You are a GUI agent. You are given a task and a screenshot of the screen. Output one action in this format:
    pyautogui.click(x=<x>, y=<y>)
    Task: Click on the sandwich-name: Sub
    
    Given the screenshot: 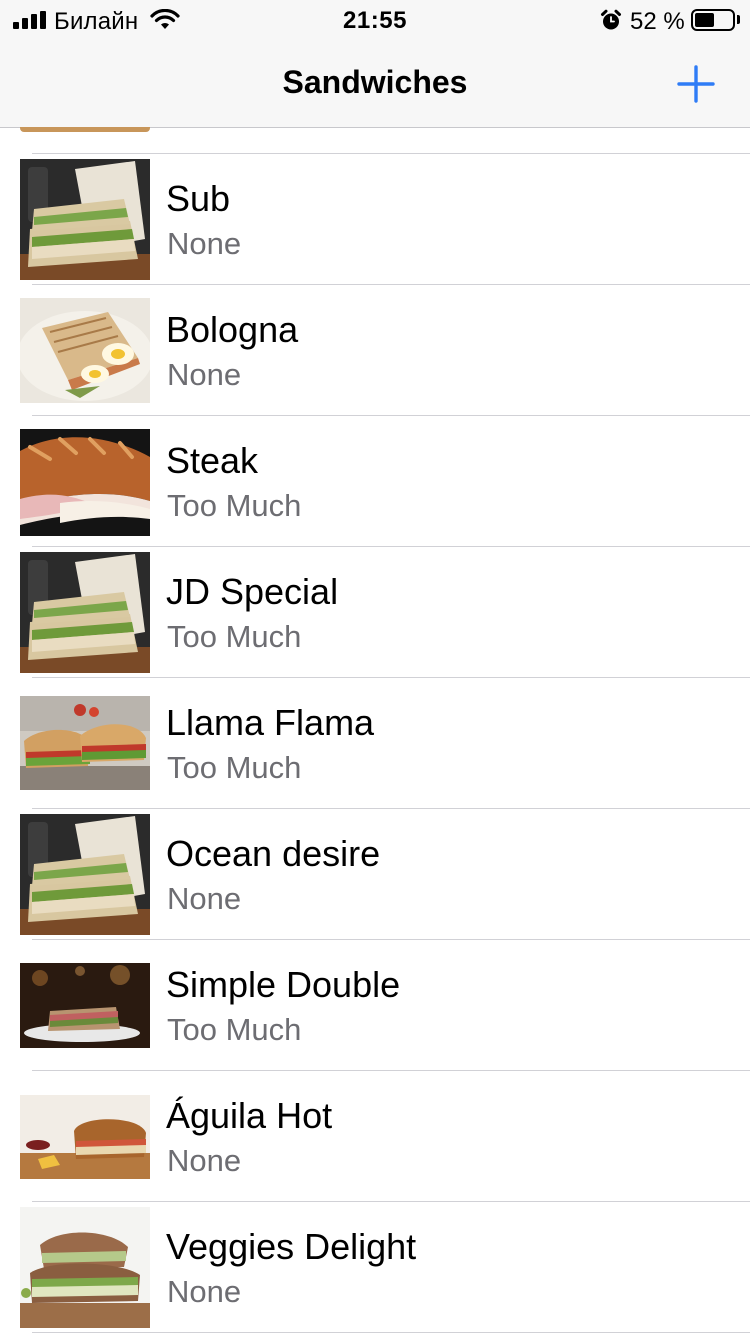 What is the action you would take?
    pyautogui.click(x=198, y=198)
    